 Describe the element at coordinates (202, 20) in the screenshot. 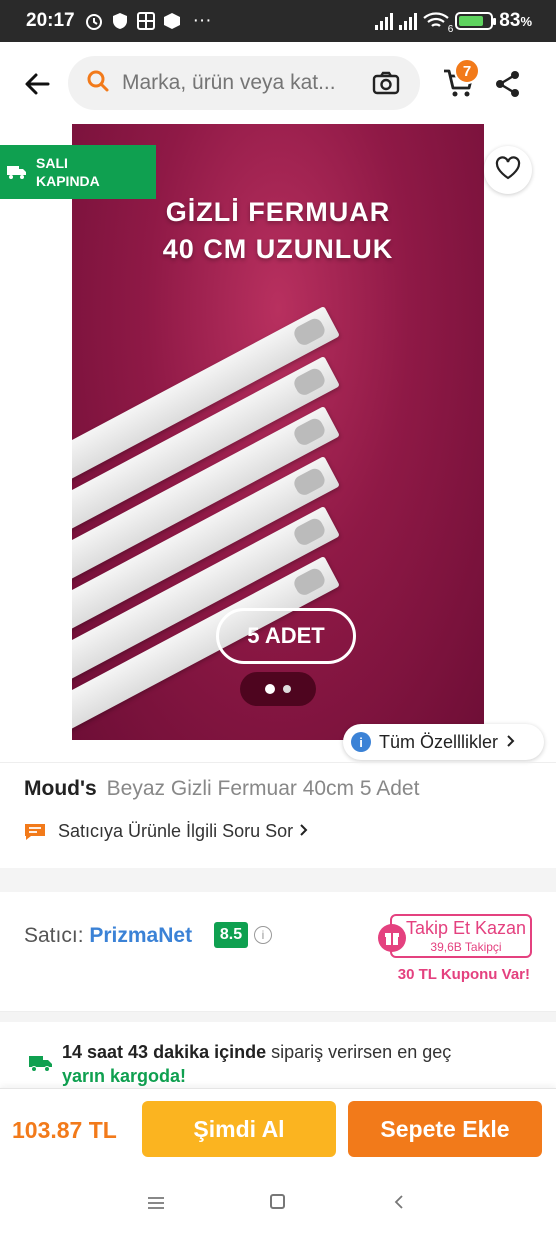

I see `status-dots: ···` at that location.